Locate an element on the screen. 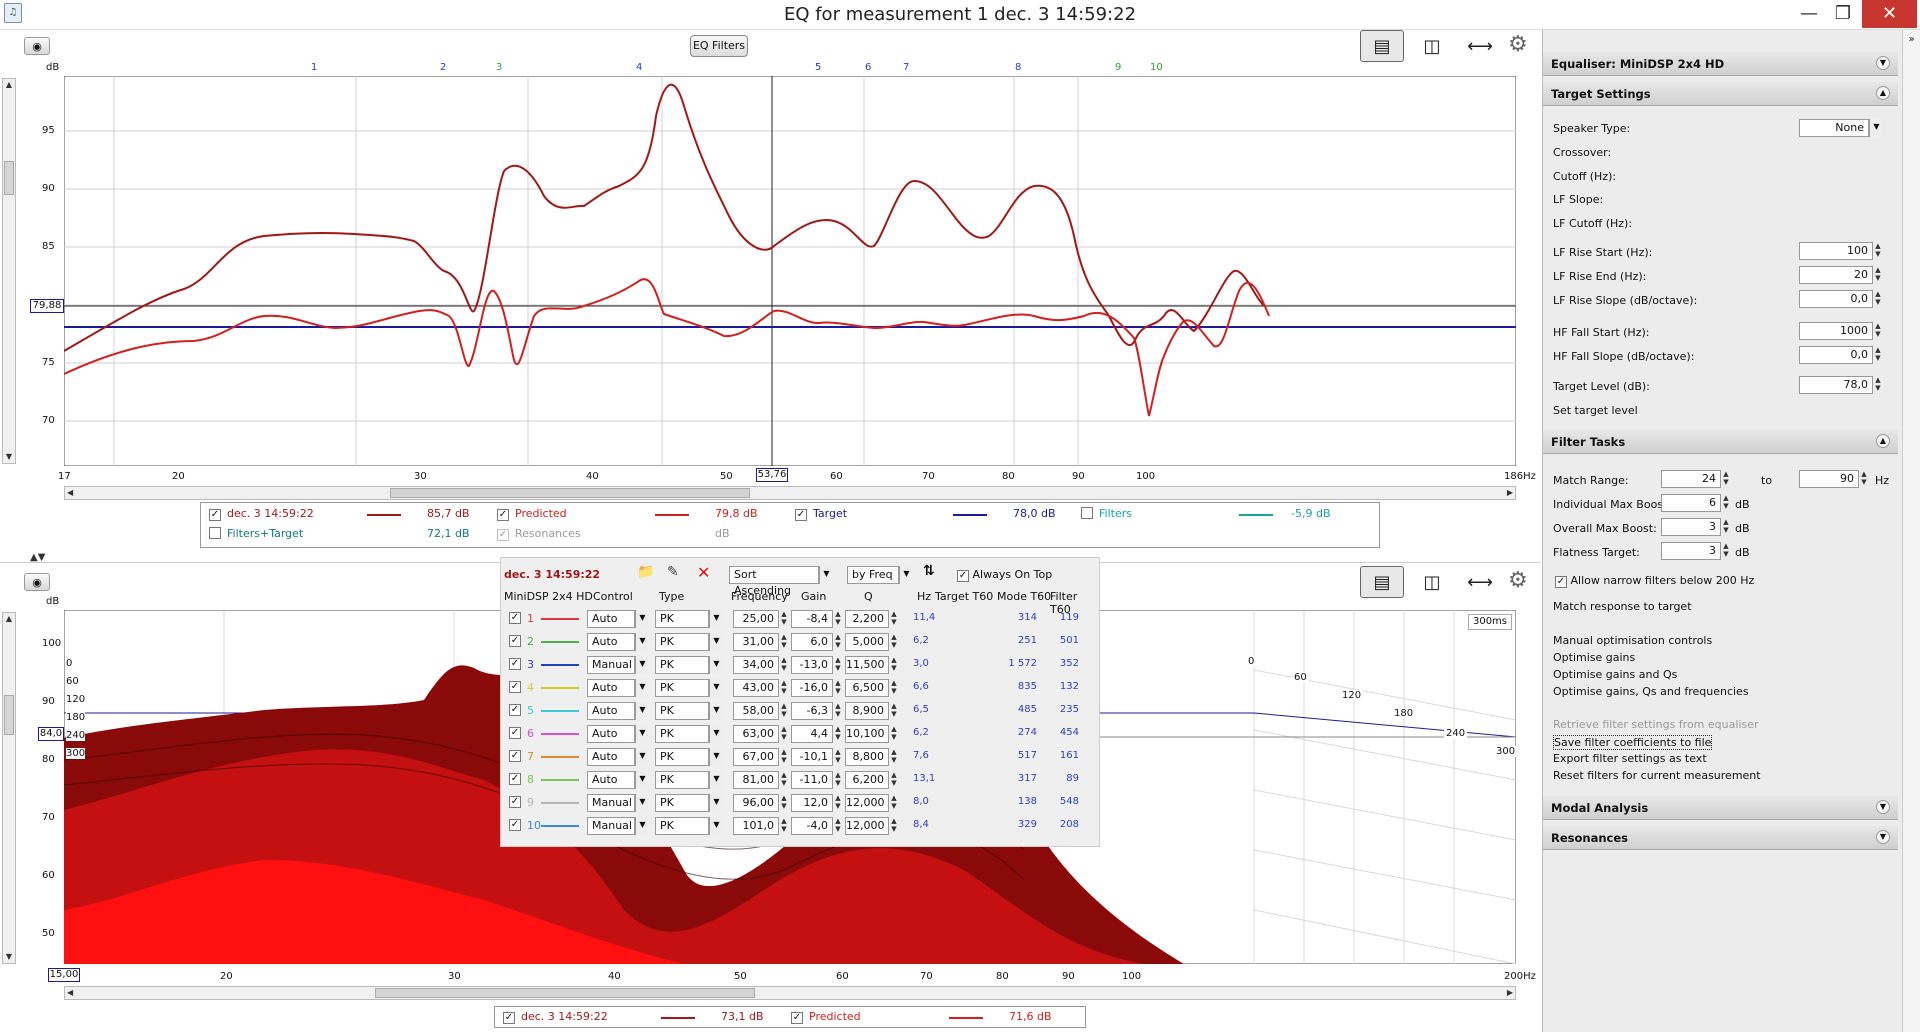 The width and height of the screenshot is (1920, 1032). flatness-target-input: 3 is located at coordinates (1691, 551).